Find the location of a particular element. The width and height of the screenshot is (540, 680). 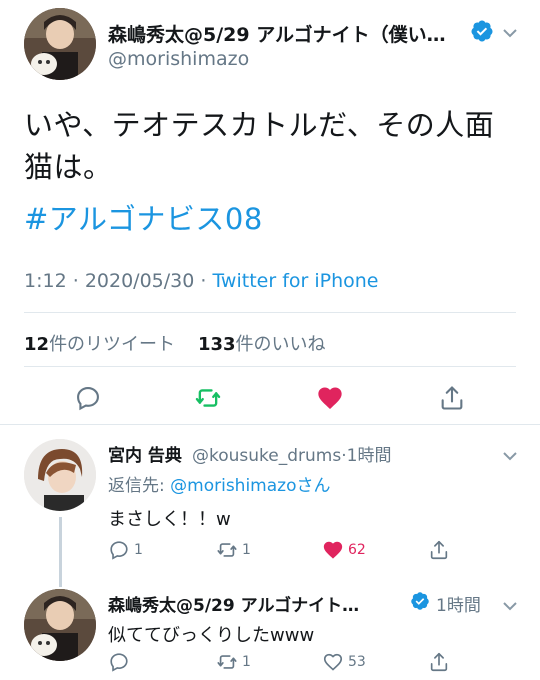

thread-line is located at coordinates (60, 576).